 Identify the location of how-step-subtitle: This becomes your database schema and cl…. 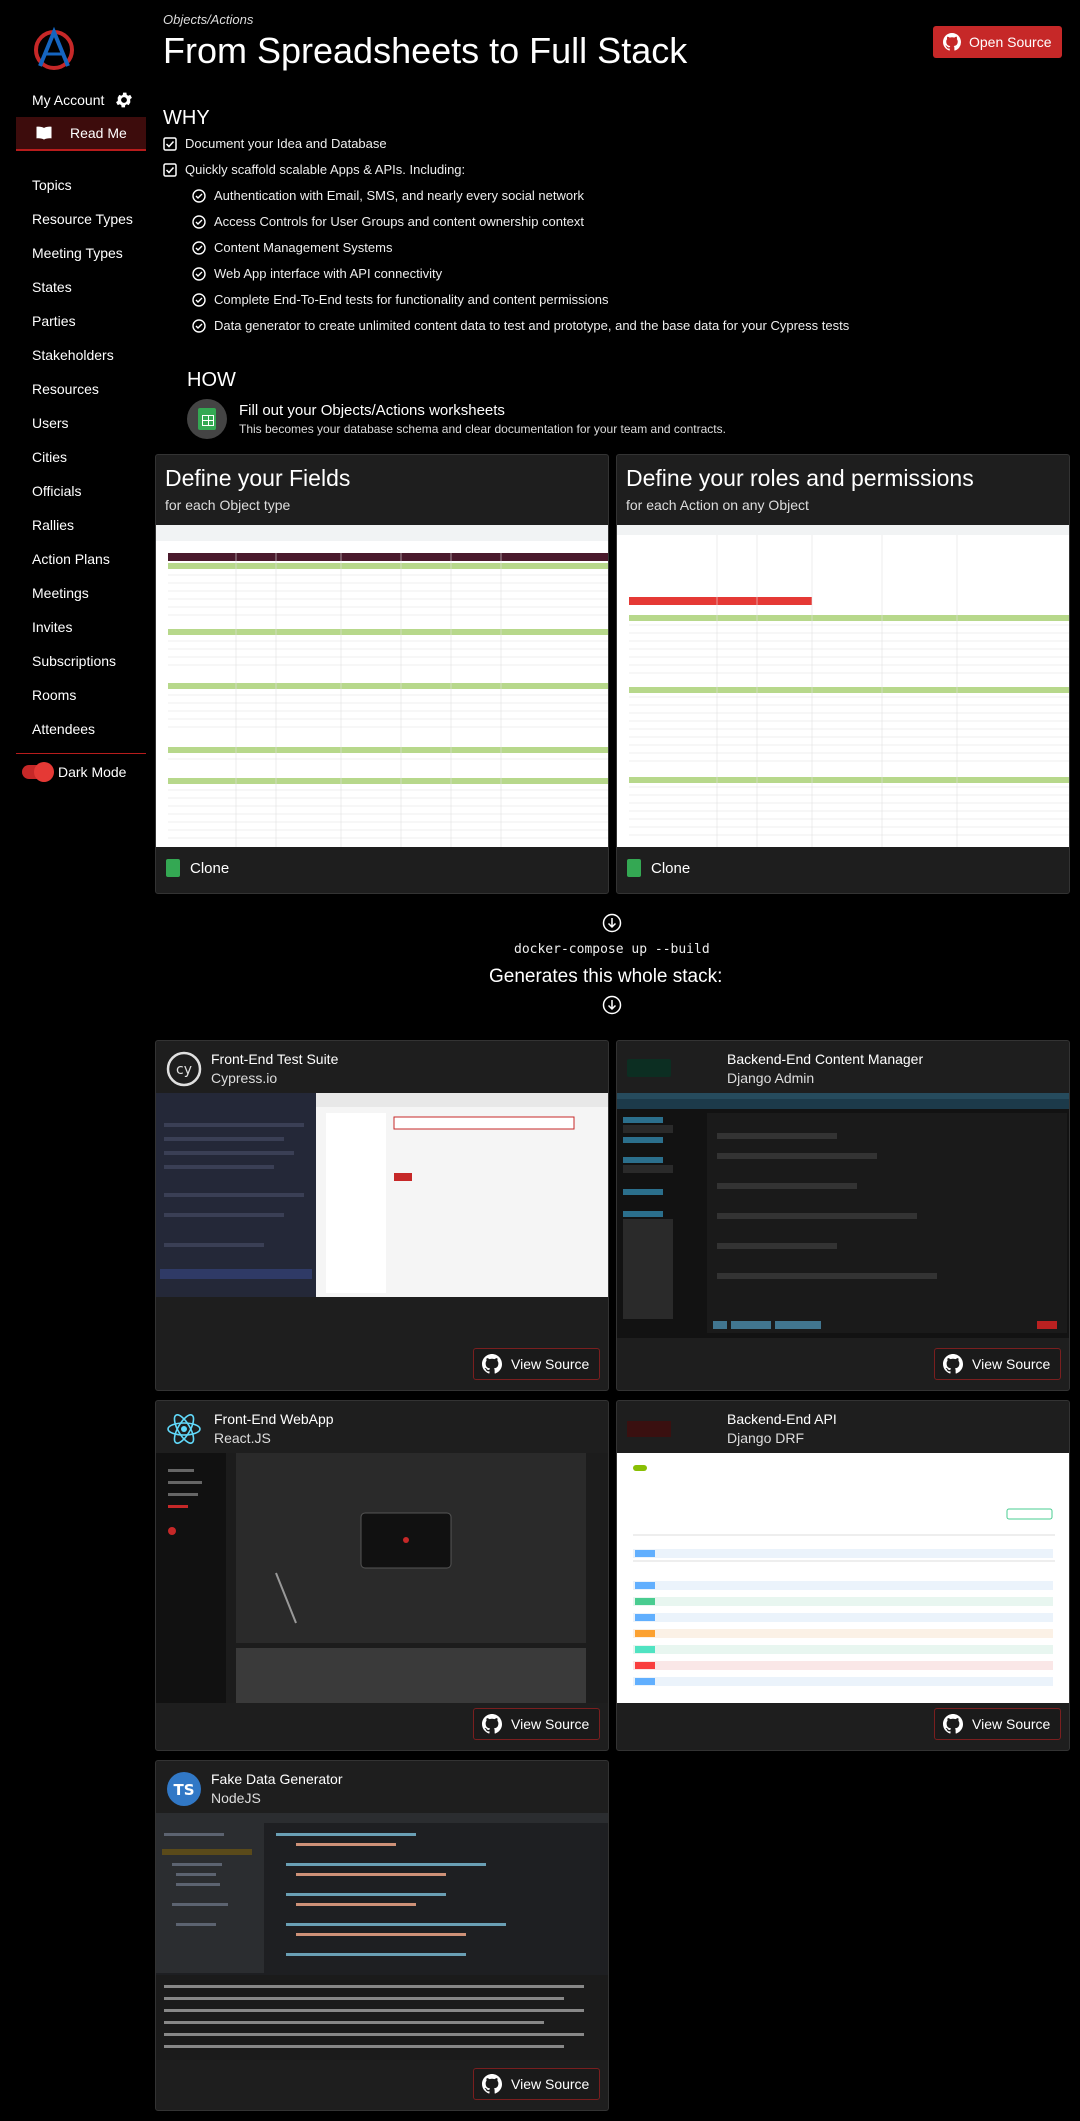
(482, 429).